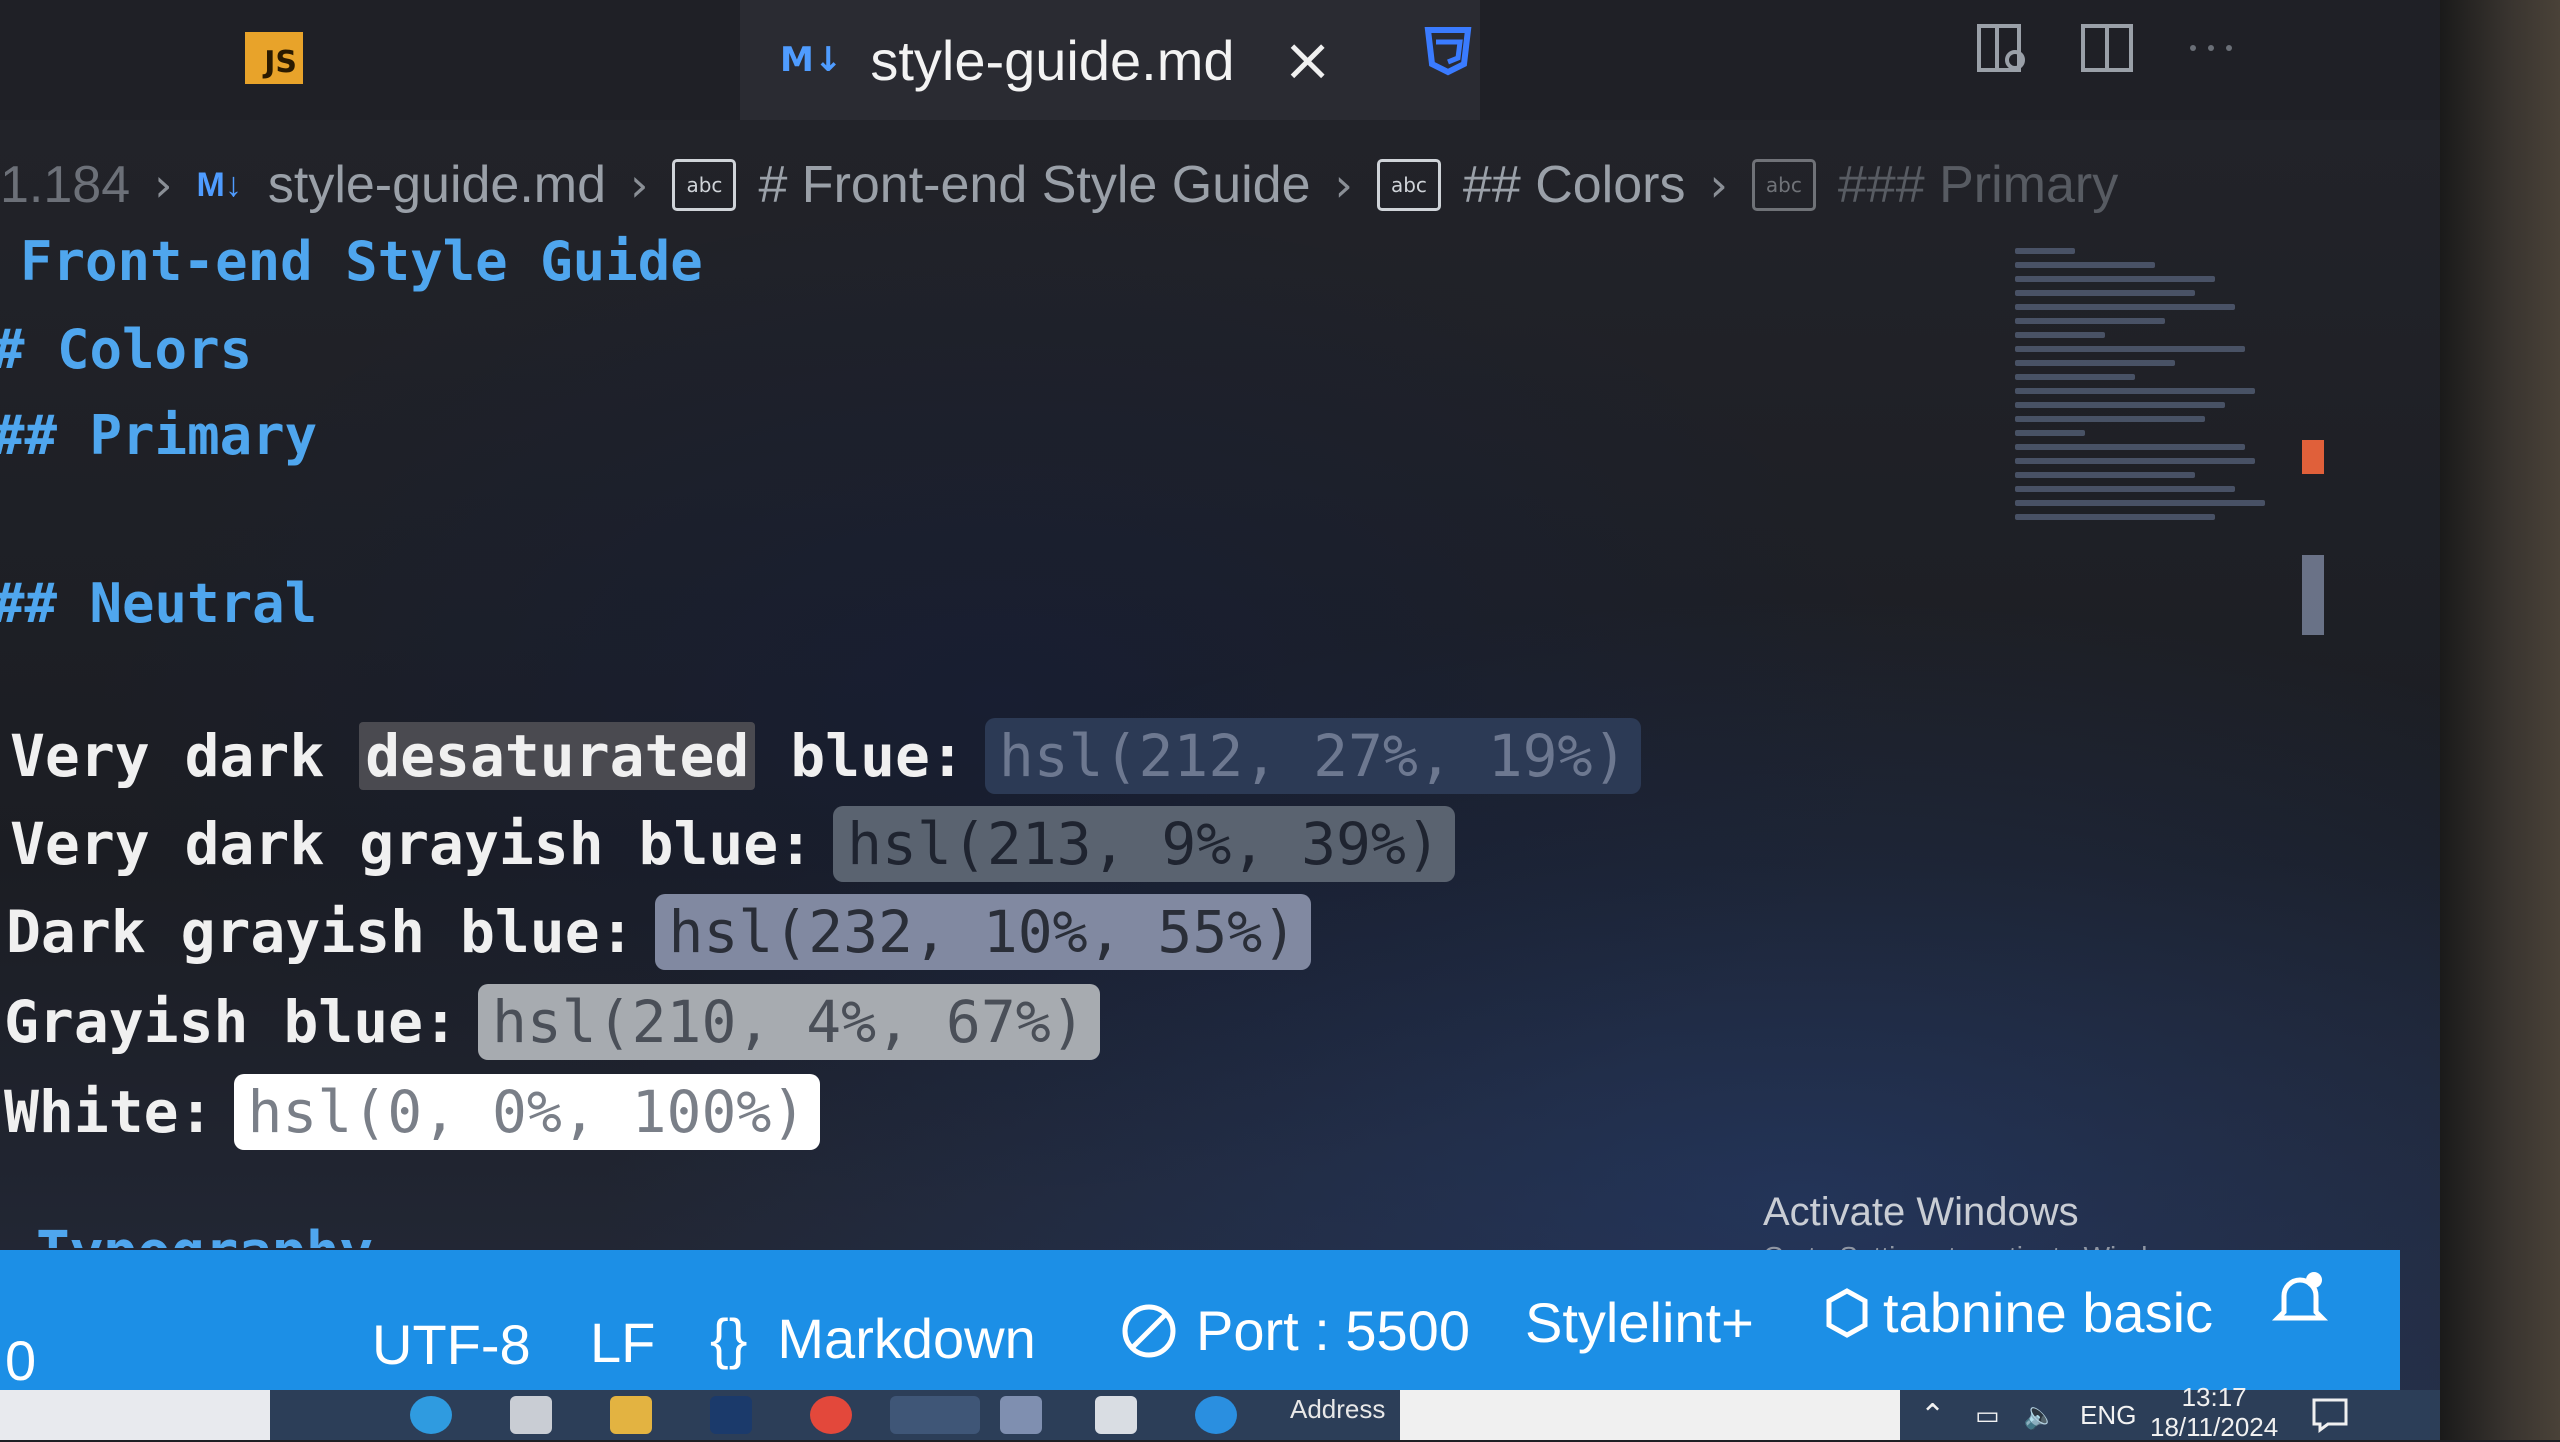 Image resolution: width=2560 pixels, height=1442 pixels. I want to click on photoshop-icon, so click(731, 1415).